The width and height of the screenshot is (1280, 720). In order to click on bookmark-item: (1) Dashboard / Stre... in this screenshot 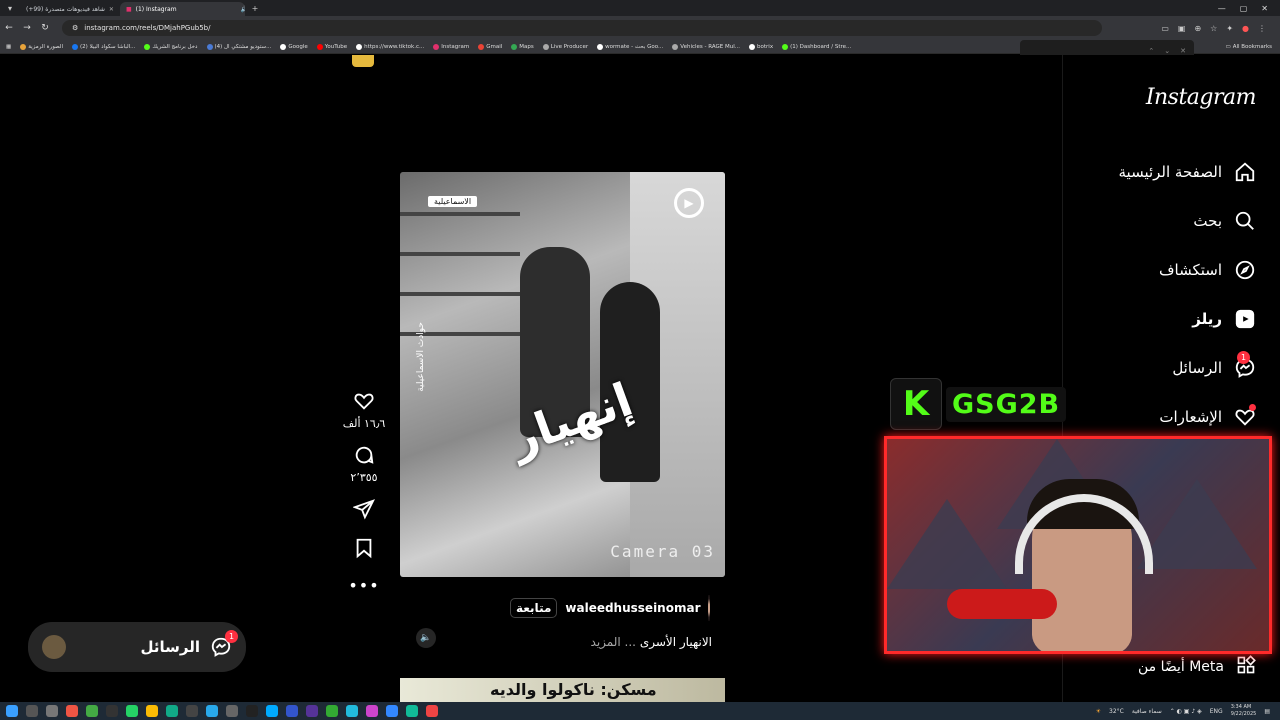, I will do `click(816, 46)`.